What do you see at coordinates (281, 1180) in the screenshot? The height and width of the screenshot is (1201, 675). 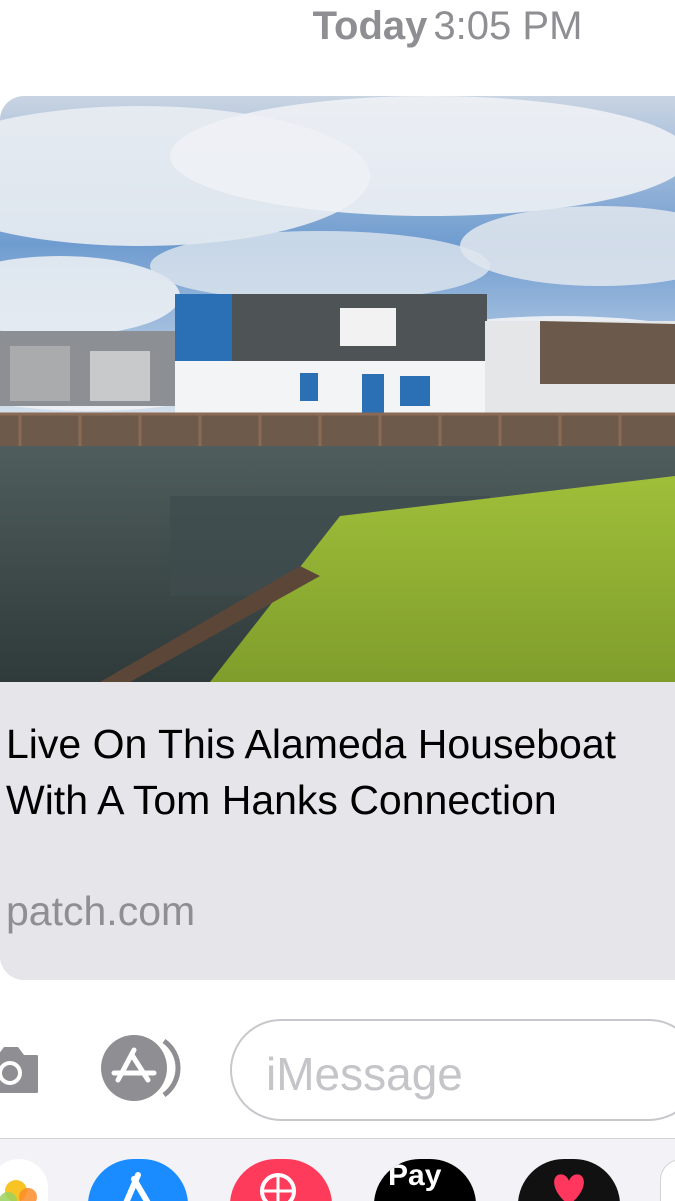 I see `images-search-icon` at bounding box center [281, 1180].